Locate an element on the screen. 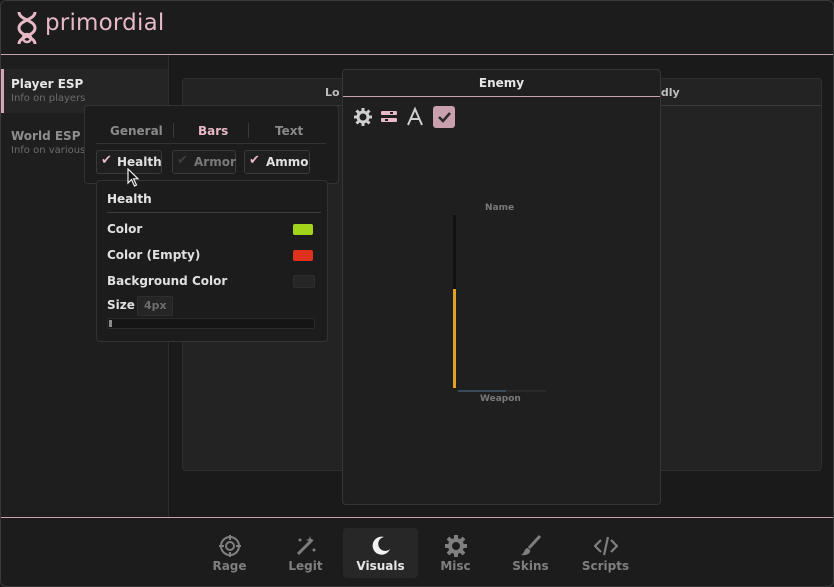 This screenshot has width=834, height=587. sidebar-item-subtitle: Info on players is located at coordinates (48, 98).